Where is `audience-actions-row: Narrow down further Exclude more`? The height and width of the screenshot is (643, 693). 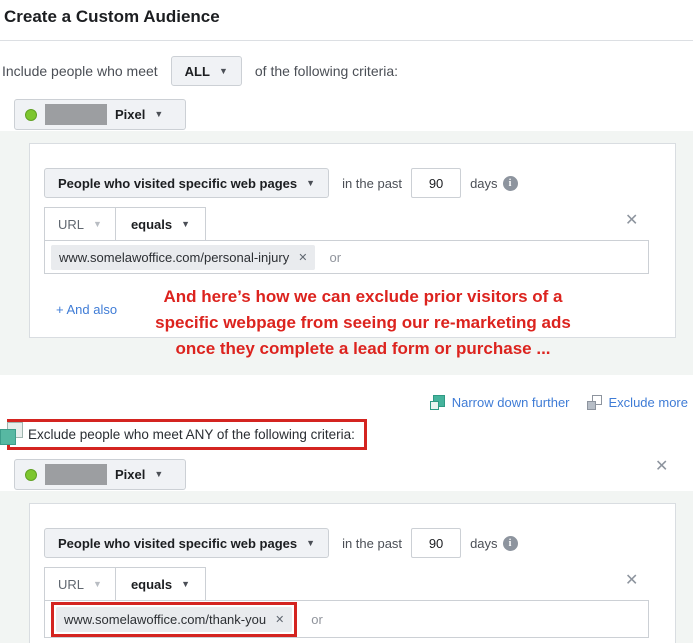
audience-actions-row: Narrow down further Exclude more is located at coordinates (558, 402).